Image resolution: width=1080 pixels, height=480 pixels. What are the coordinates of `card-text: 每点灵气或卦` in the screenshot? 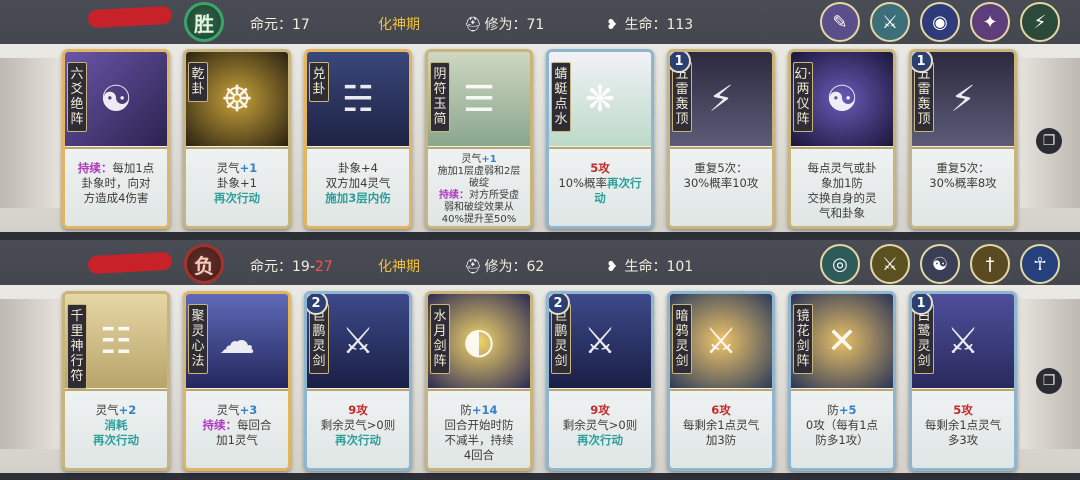 It's located at (842, 168).